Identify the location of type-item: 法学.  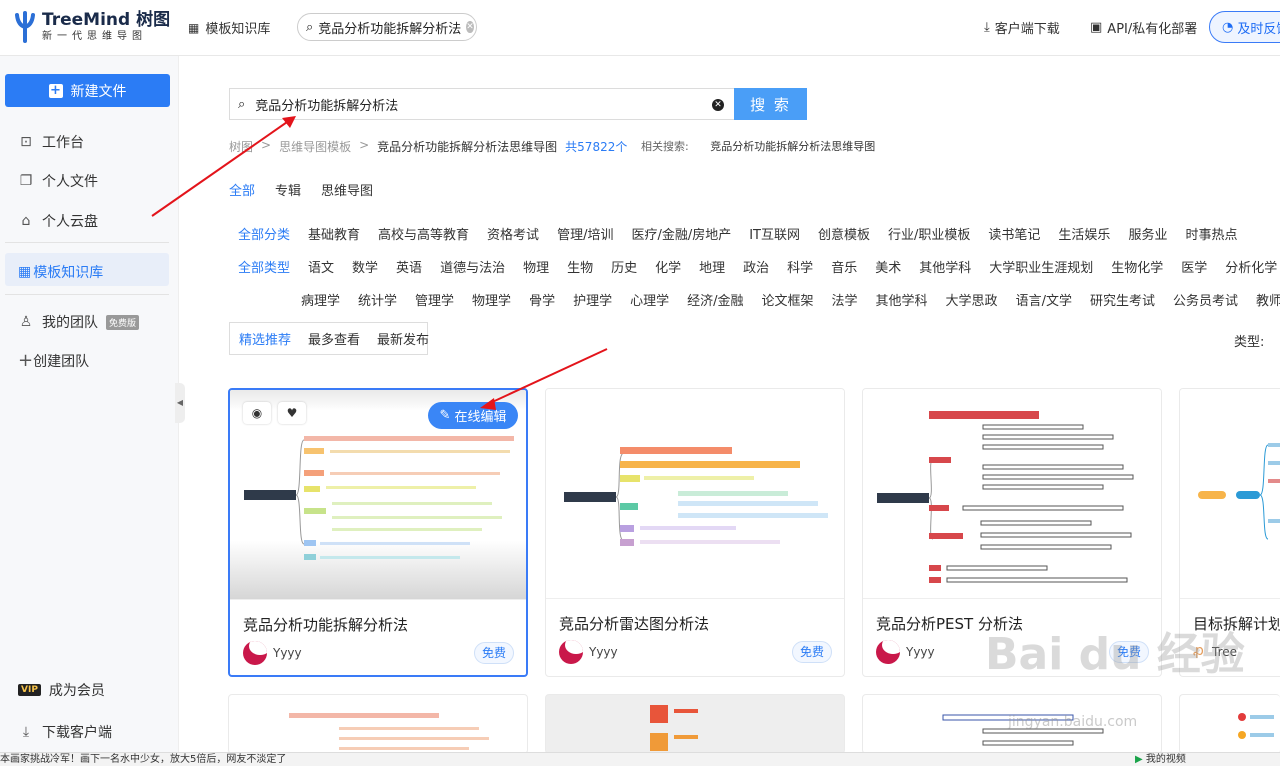
(845, 299).